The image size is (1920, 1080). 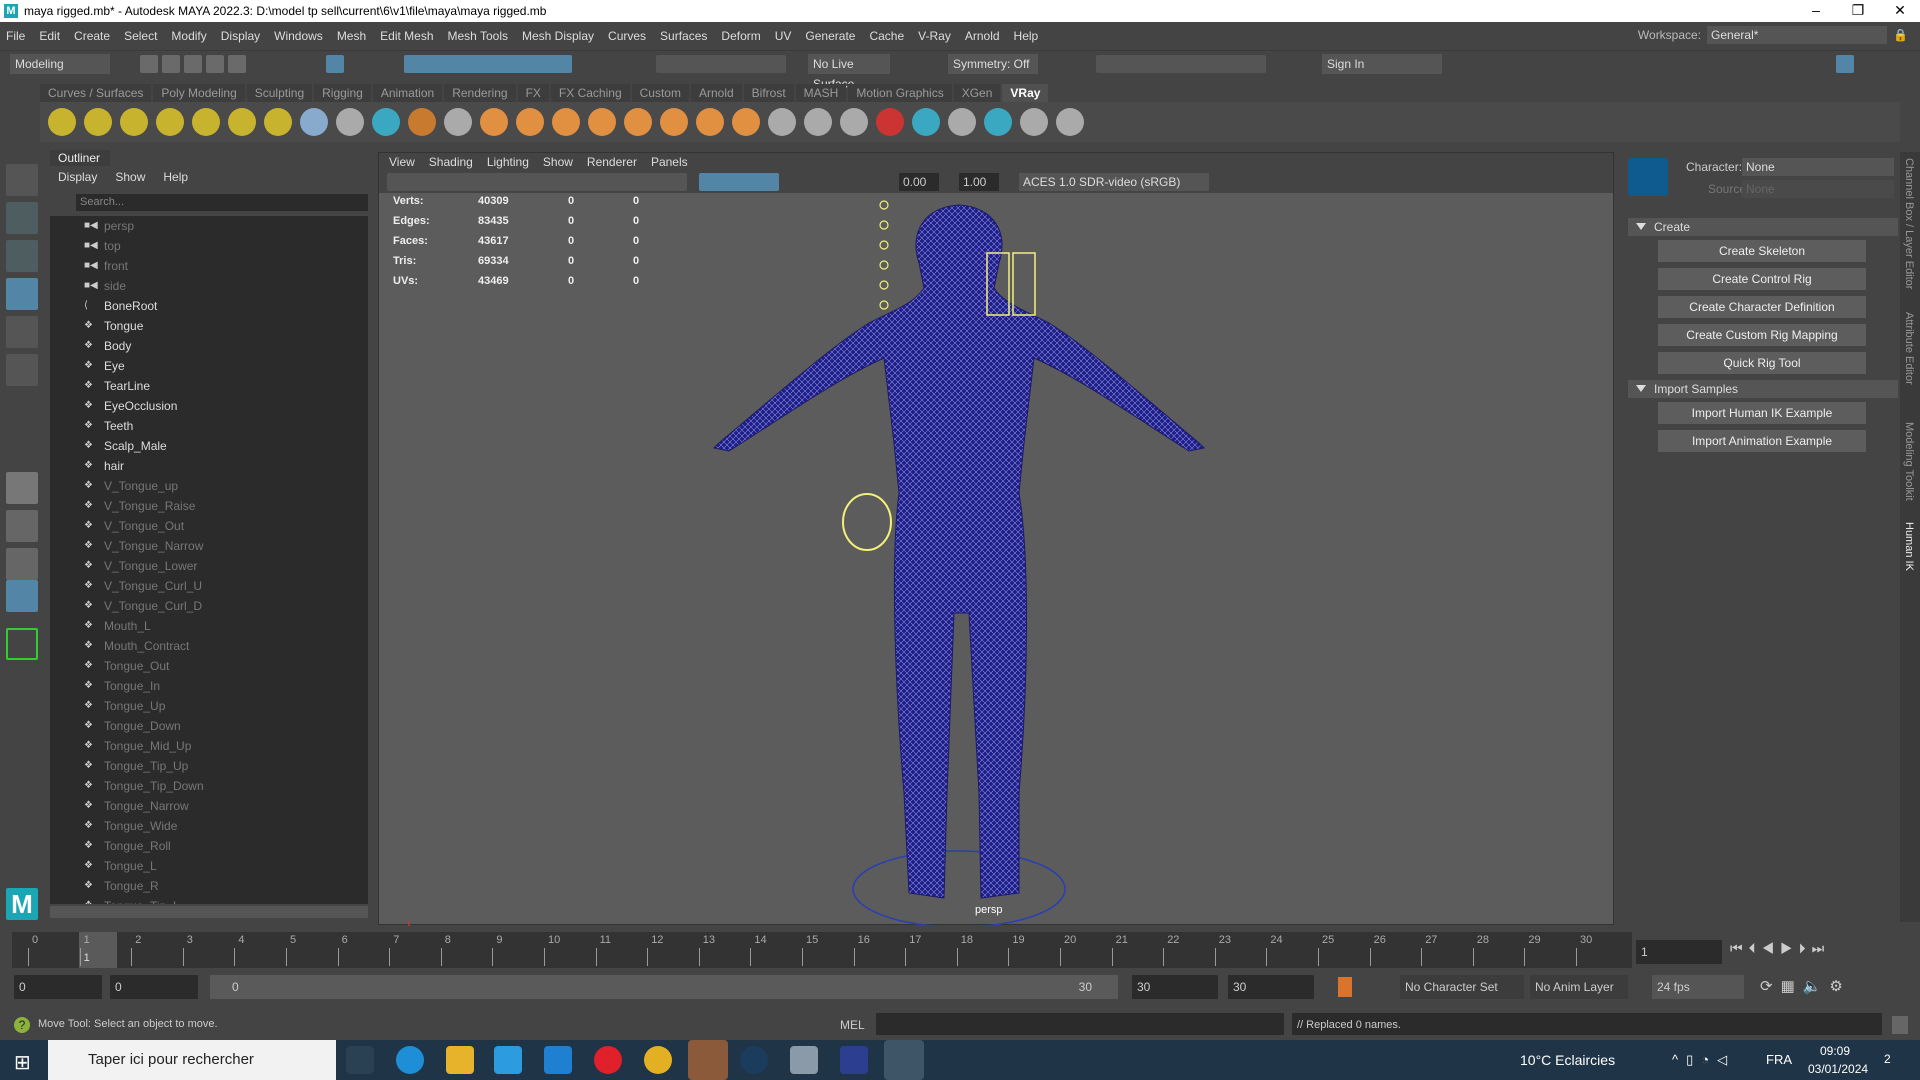 I want to click on side-tab-modeling-toolkit: Modeling Toolkit, so click(x=1909, y=461).